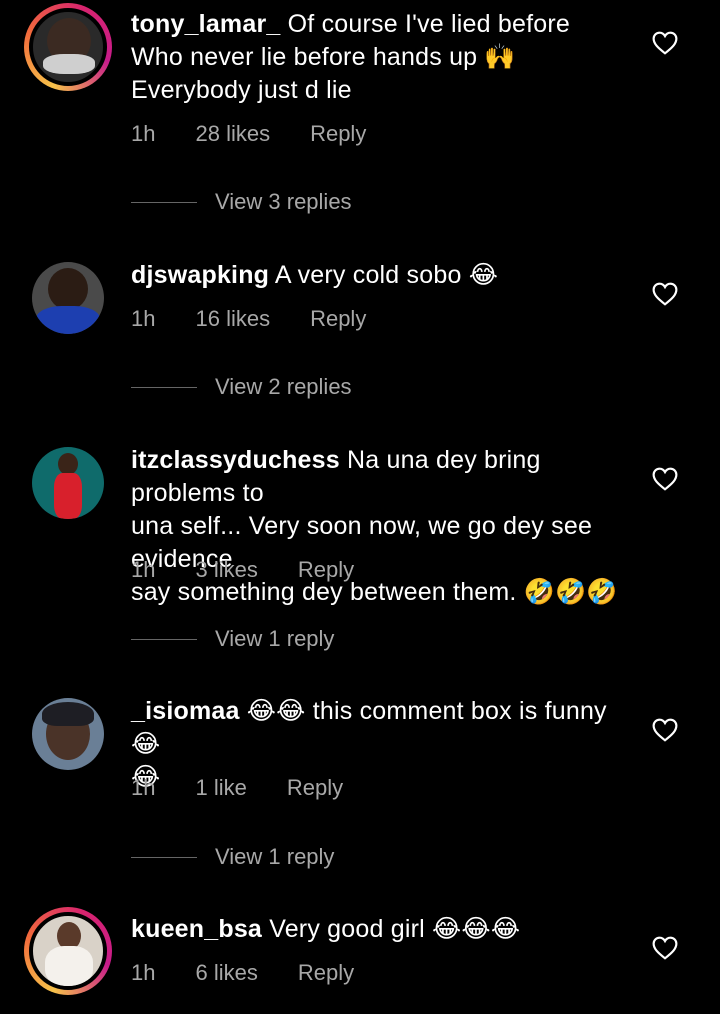 The height and width of the screenshot is (1014, 720). What do you see at coordinates (206, 24) in the screenshot?
I see `username: tony_lamar_` at bounding box center [206, 24].